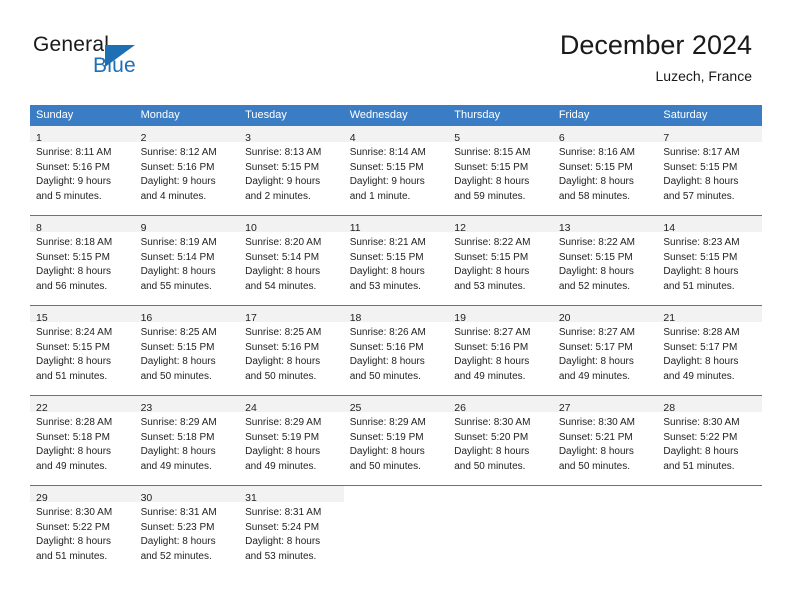 This screenshot has height=612, width=792. What do you see at coordinates (699, 196) in the screenshot?
I see `daylight-text-line2: and 57 minutes.` at bounding box center [699, 196].